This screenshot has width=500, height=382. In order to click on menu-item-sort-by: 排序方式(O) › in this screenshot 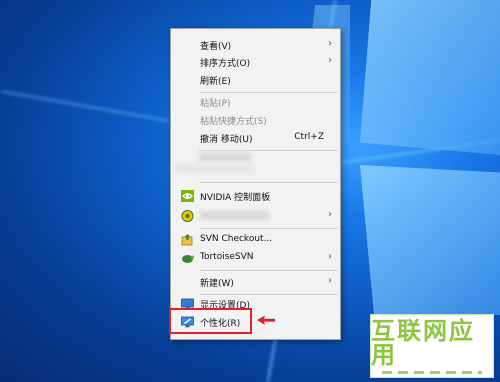, I will do `click(255, 62)`.